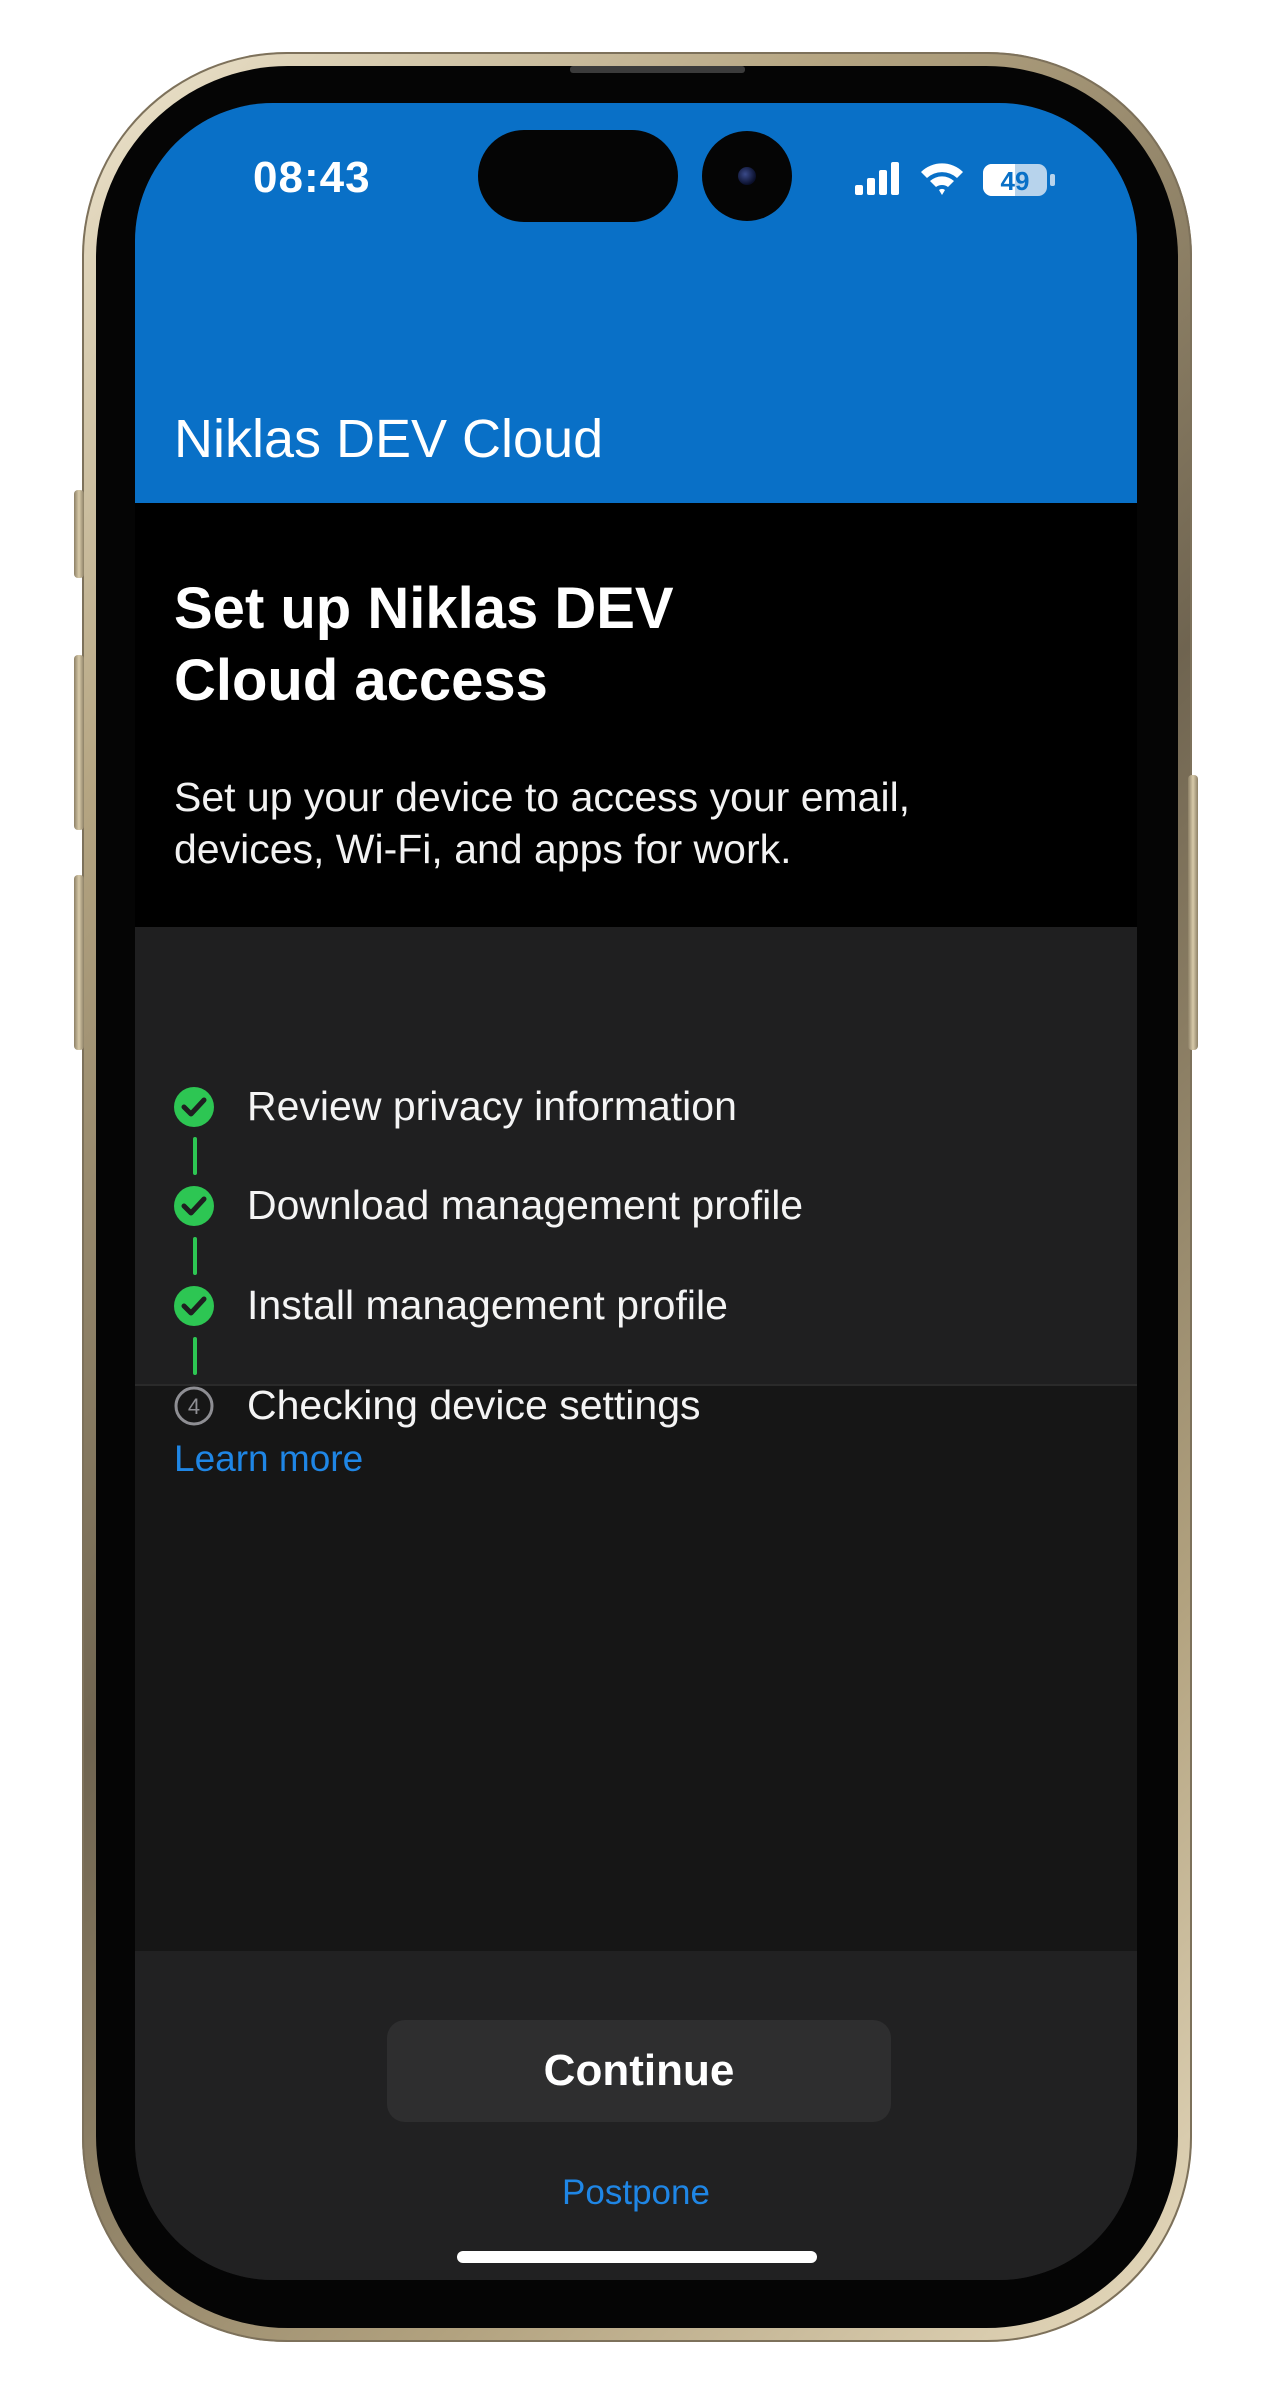 The height and width of the screenshot is (2383, 1270). I want to click on battery-level: 49, so click(1015, 181).